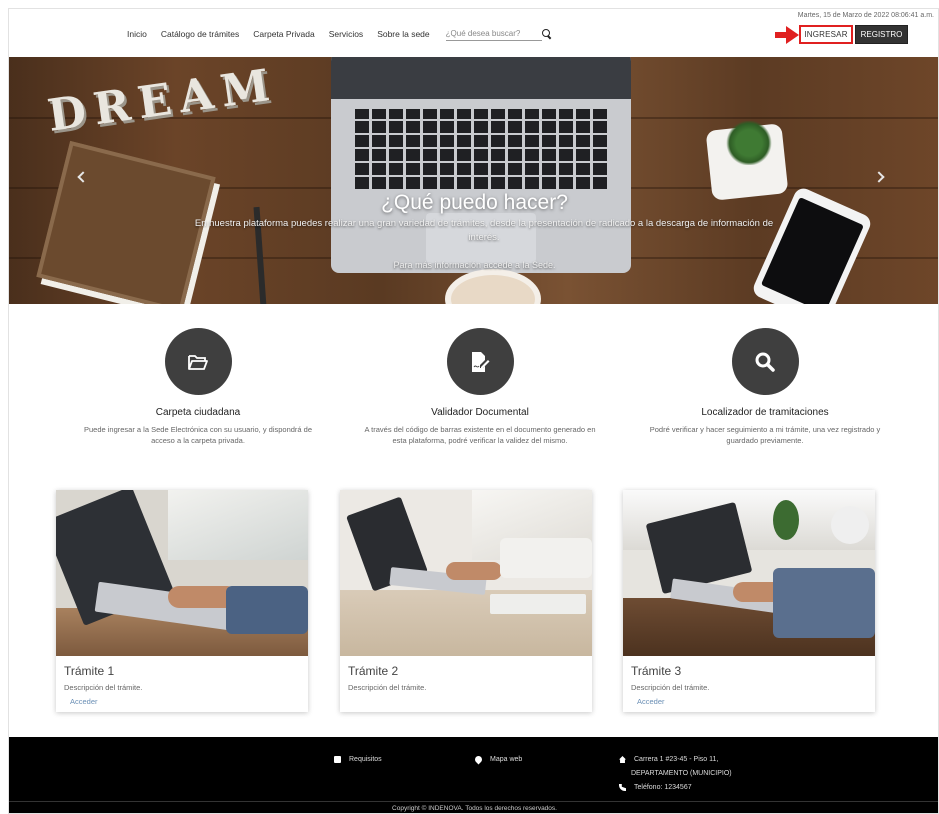 The height and width of the screenshot is (814, 939). I want to click on phone-icon, so click(622, 787).